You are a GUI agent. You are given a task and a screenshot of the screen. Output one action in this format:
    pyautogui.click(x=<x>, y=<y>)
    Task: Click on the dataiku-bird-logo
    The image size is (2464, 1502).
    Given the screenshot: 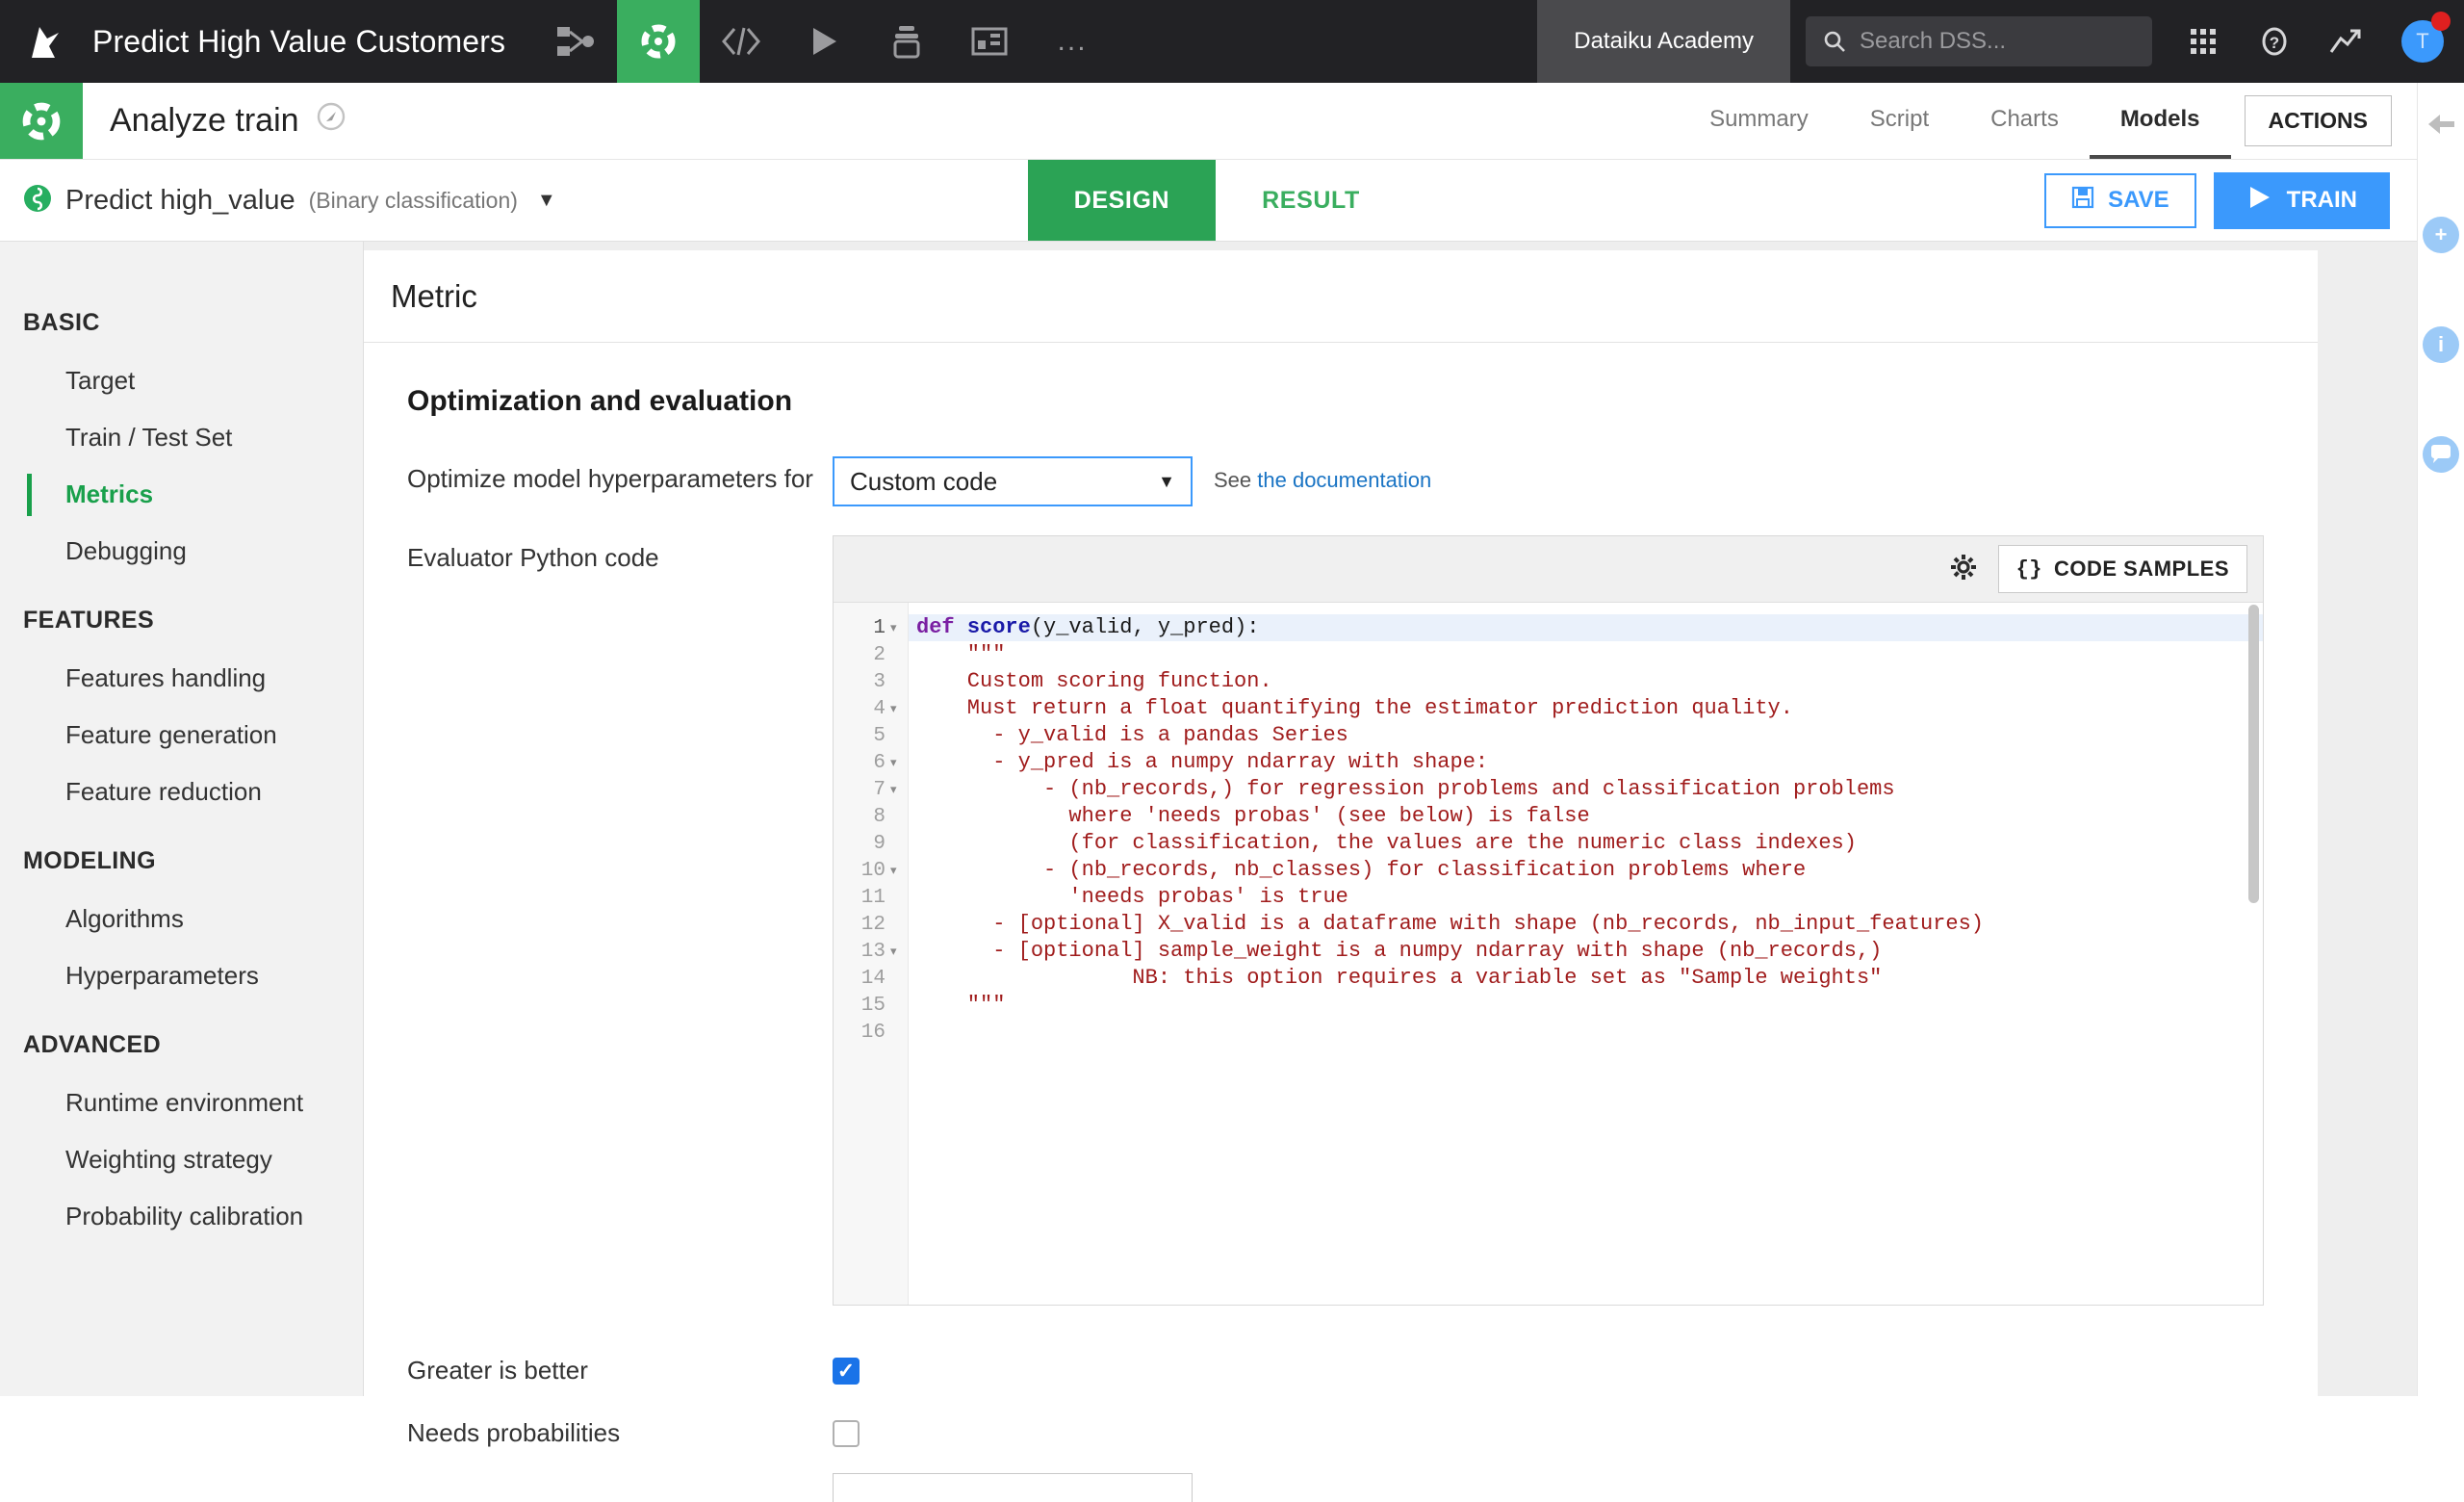 What is the action you would take?
    pyautogui.click(x=46, y=41)
    